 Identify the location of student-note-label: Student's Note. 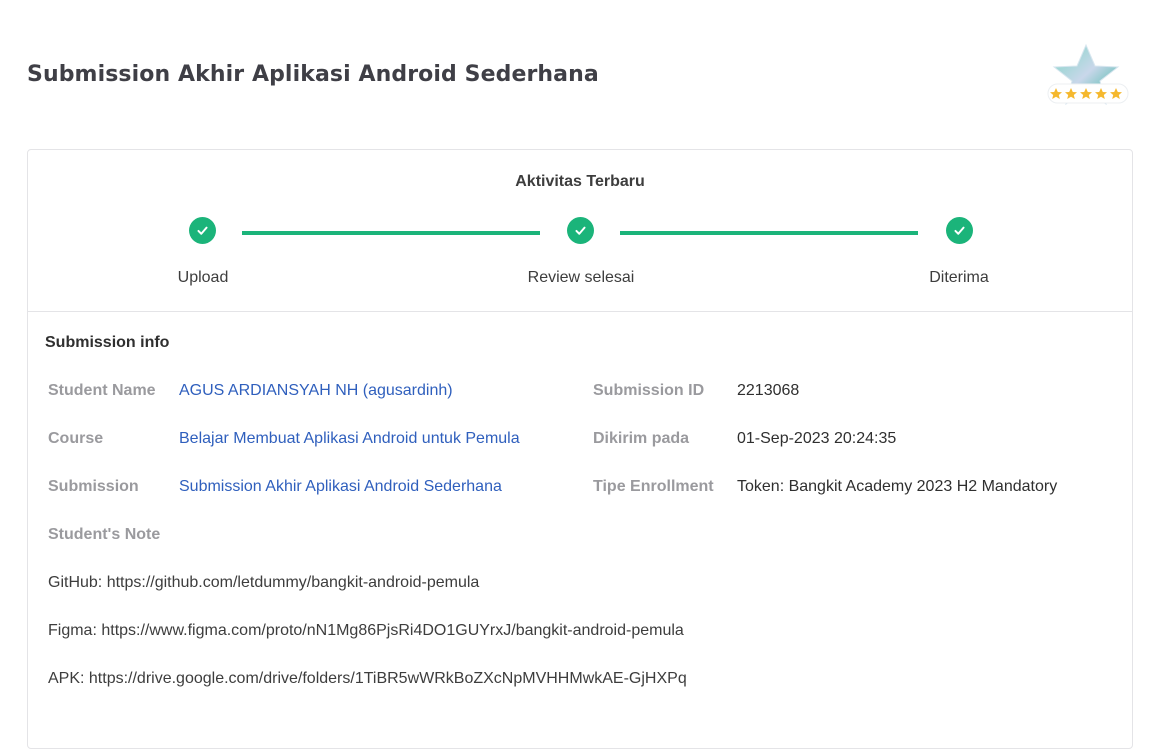
(104, 534).